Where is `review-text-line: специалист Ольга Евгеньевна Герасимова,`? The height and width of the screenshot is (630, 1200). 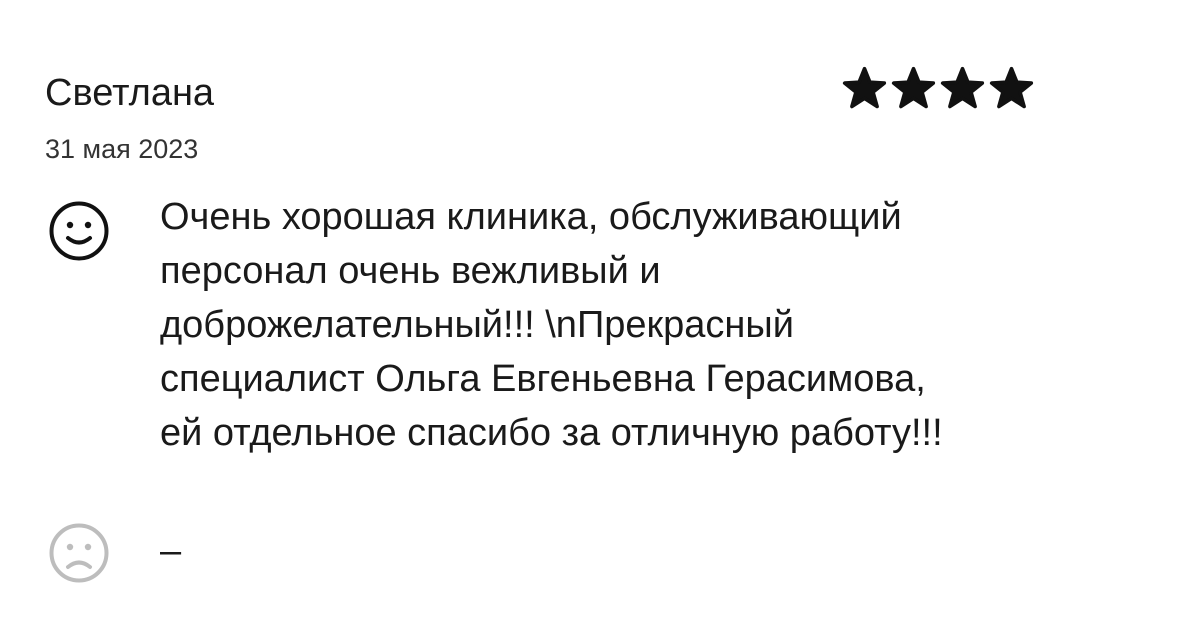 review-text-line: специалист Ольга Евгеньевна Герасимова, is located at coordinates (543, 379).